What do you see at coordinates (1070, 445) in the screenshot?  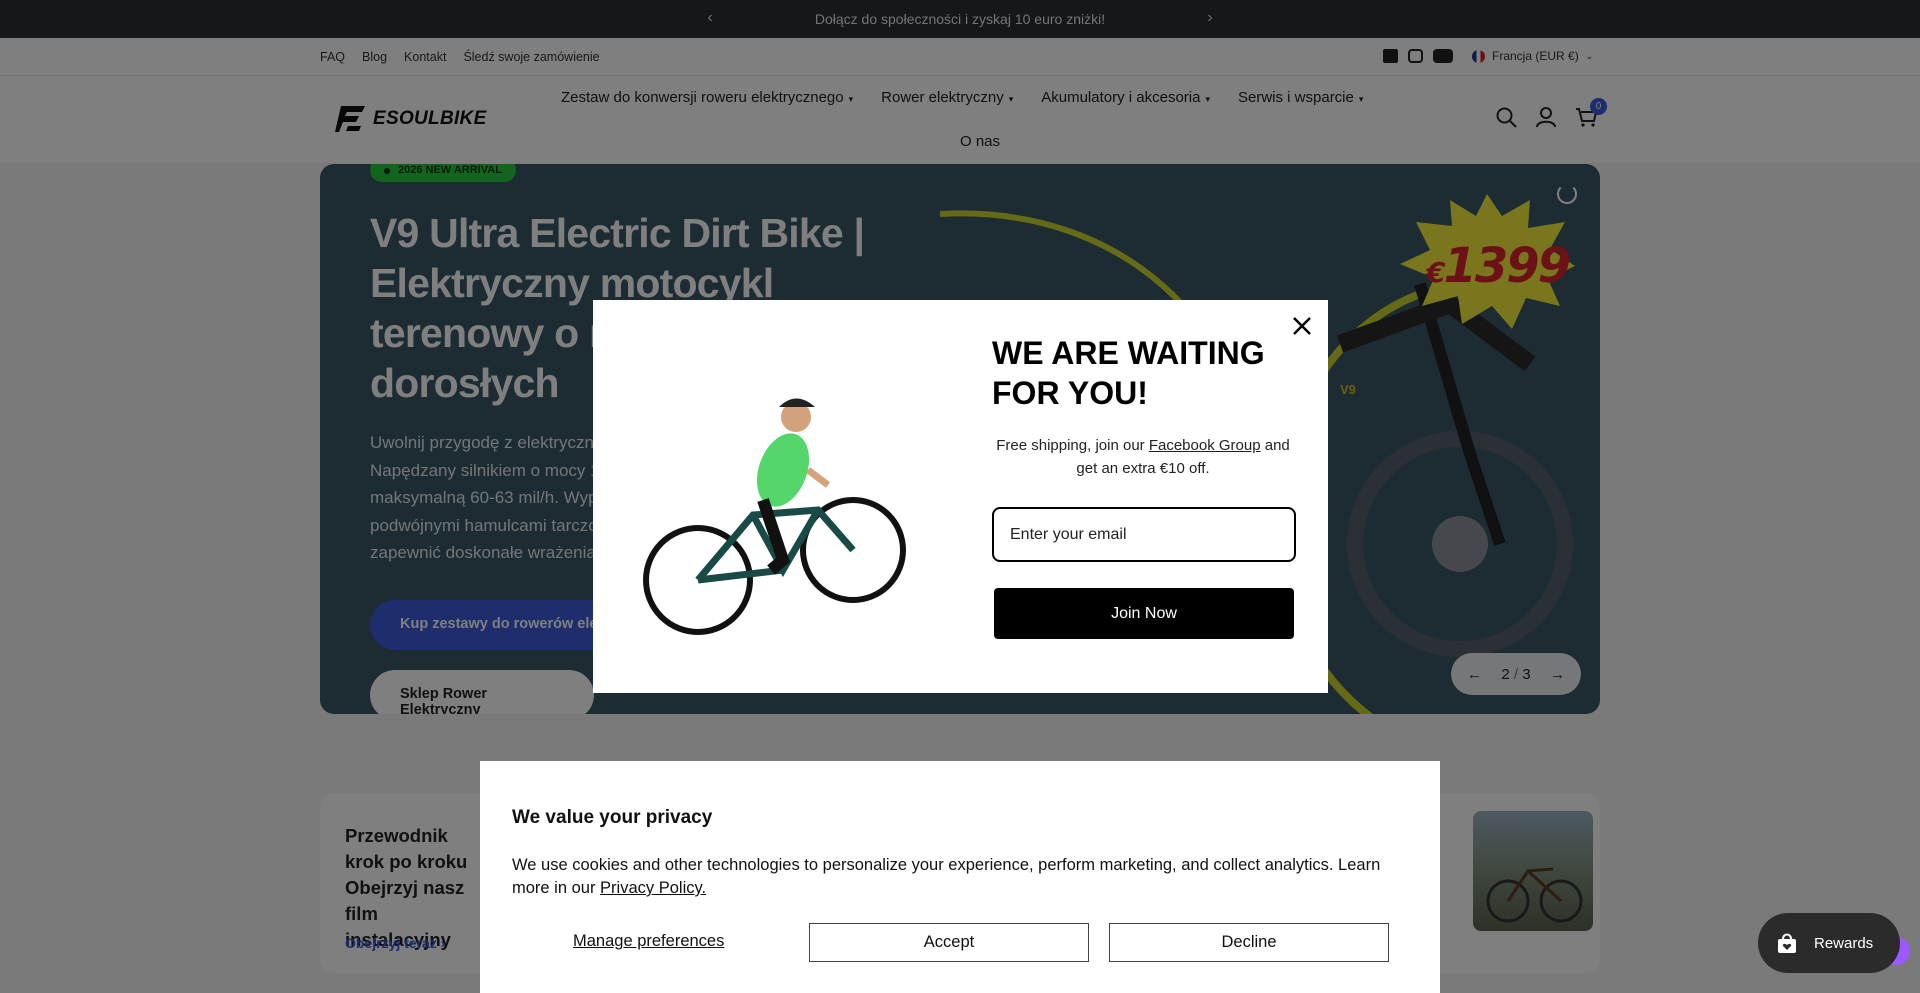 I see `popup-text-before: Free shipping, join our` at bounding box center [1070, 445].